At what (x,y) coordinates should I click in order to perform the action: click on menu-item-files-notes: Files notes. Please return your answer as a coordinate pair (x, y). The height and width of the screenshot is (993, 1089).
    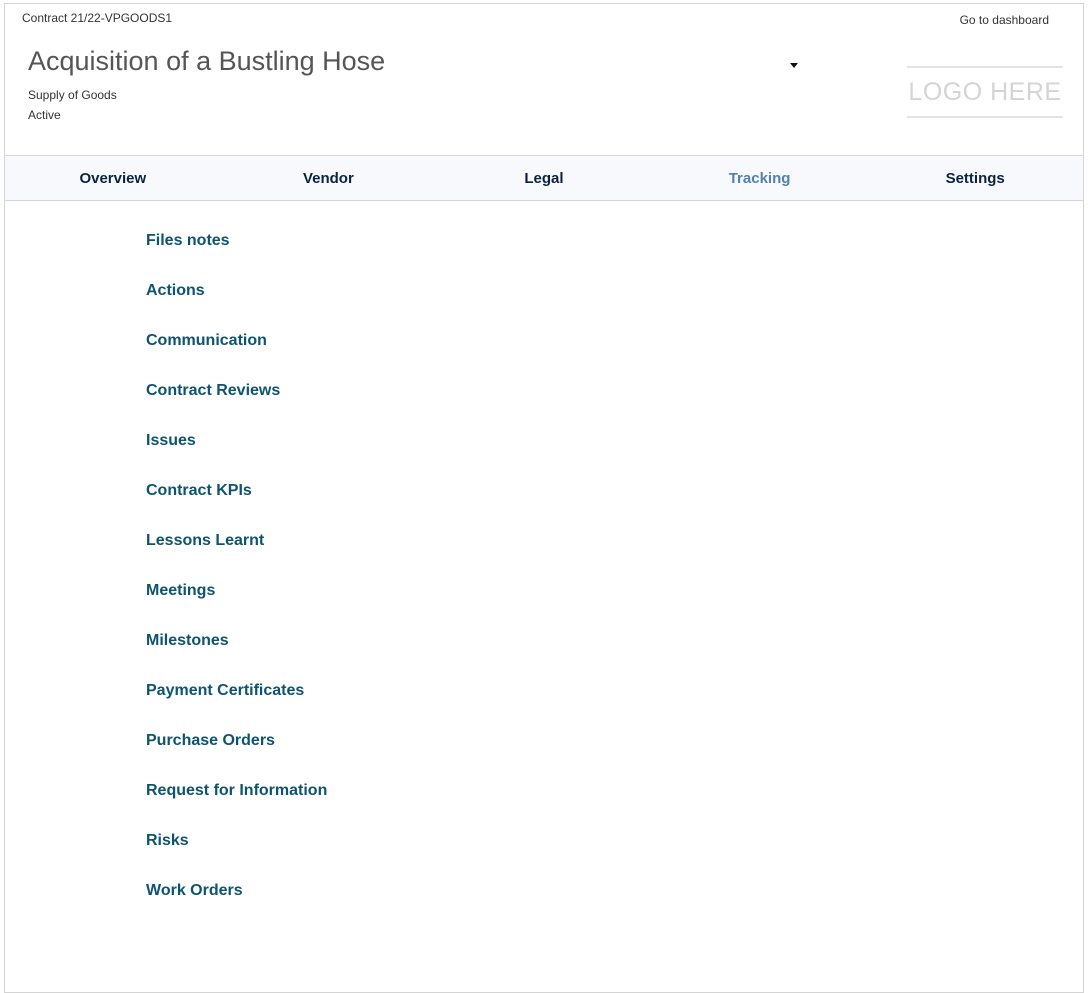
    Looking at the image, I should click on (236, 257).